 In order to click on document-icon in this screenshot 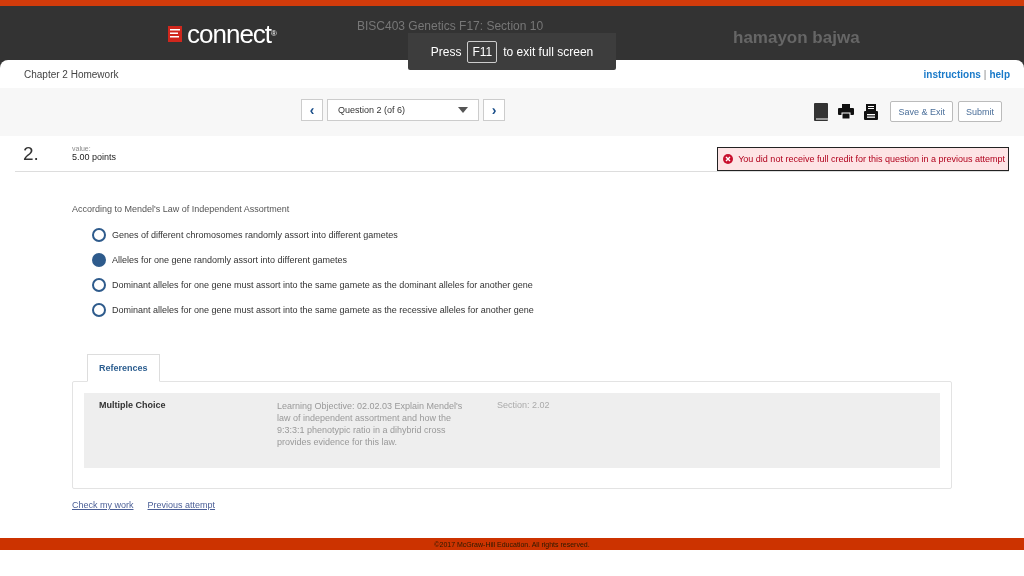, I will do `click(871, 111)`.